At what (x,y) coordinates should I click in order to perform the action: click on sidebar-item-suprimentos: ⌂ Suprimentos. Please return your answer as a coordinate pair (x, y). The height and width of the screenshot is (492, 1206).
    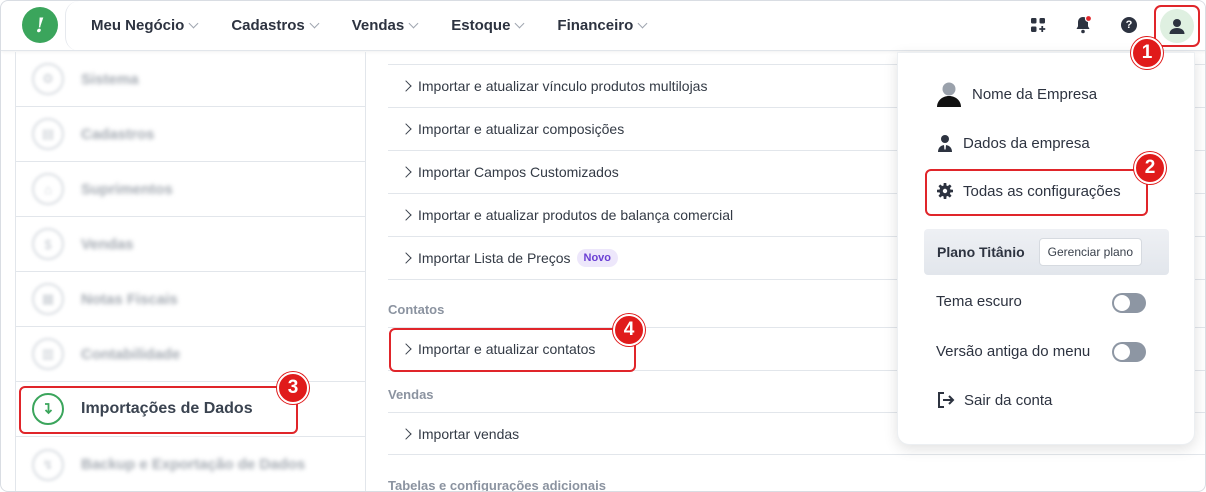
    Looking at the image, I should click on (191, 189).